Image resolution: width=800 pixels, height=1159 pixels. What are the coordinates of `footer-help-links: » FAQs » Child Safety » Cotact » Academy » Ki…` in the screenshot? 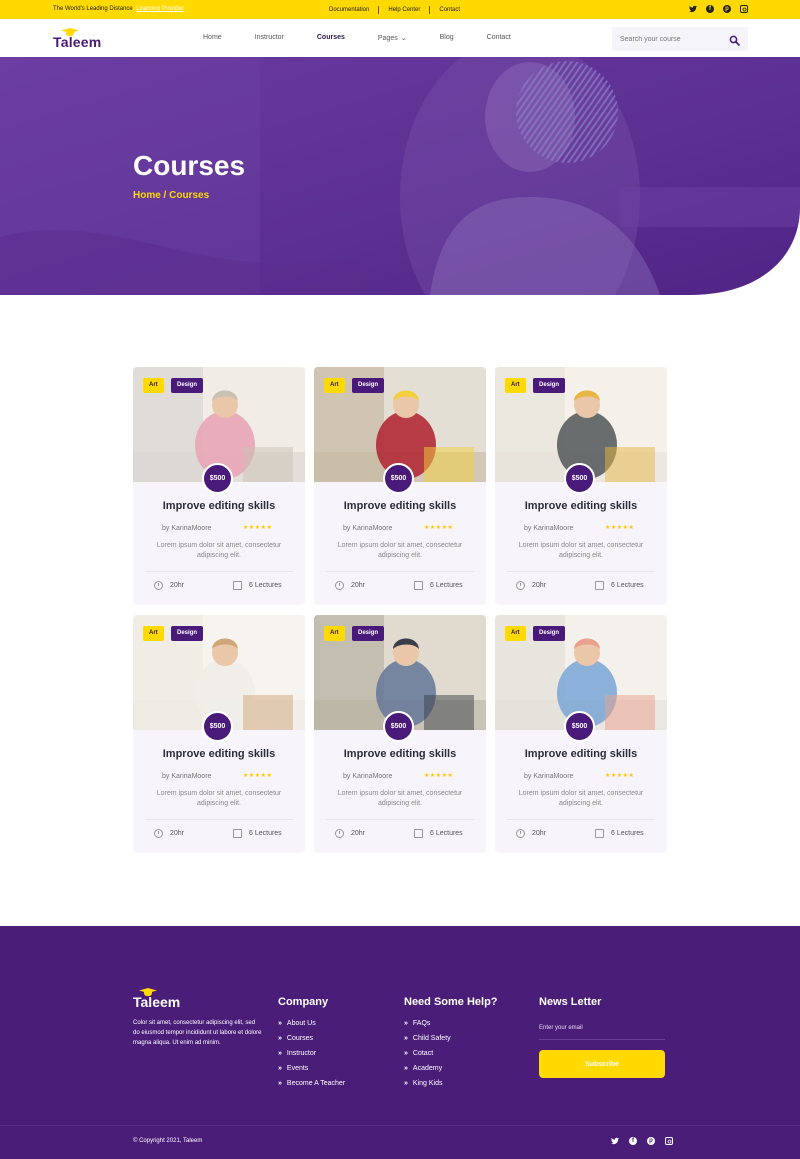 It's located at (427, 1053).